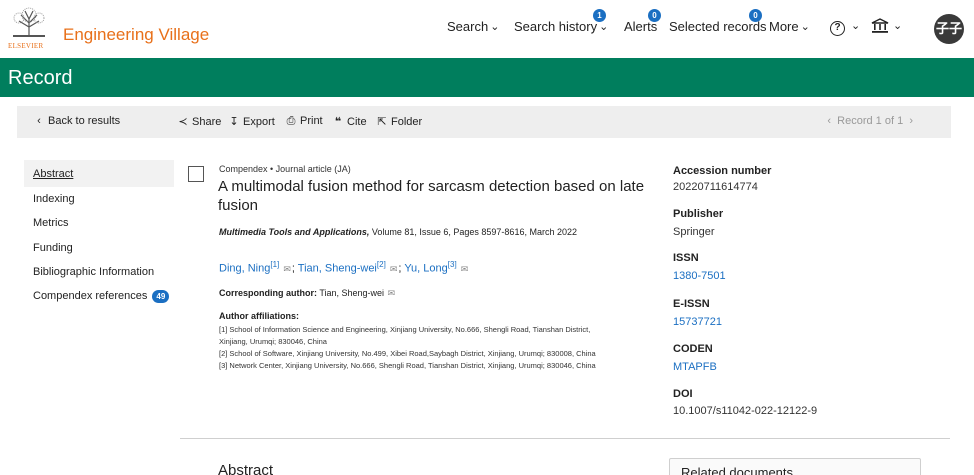 Image resolution: width=974 pixels, height=475 pixels. I want to click on sidebar-item-compendex-references: Compendex references 49, so click(101, 296).